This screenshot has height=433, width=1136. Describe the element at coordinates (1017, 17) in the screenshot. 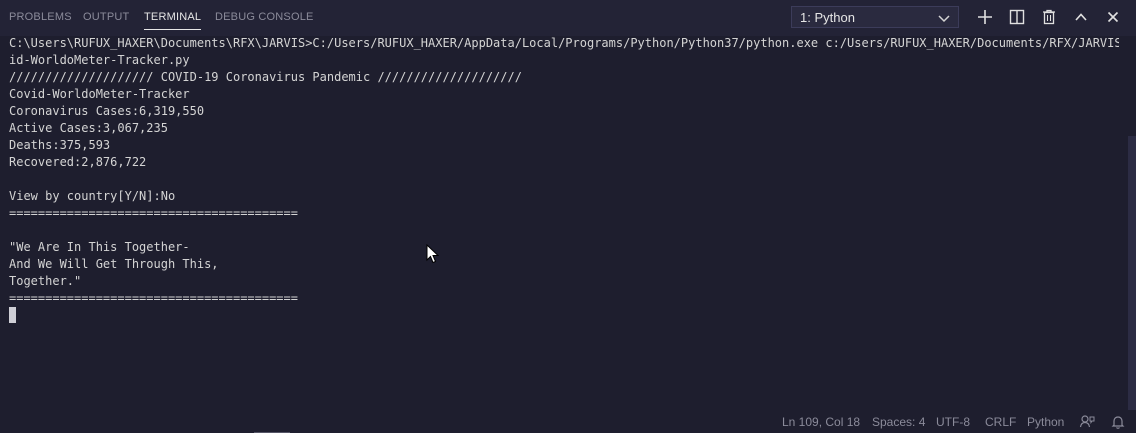

I see `split-terminal-icon` at that location.